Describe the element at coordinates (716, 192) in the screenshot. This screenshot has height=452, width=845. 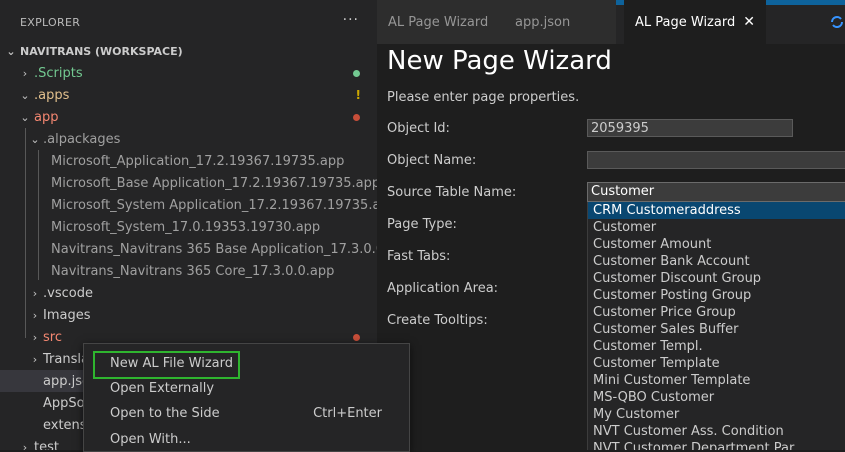
I see `source-table-select: Customer` at that location.